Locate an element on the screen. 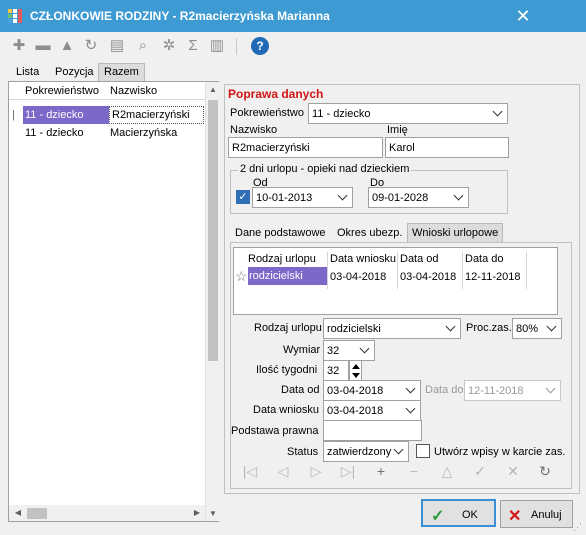 This screenshot has width=586, height=535. sum-icon: Σ is located at coordinates (193, 46).